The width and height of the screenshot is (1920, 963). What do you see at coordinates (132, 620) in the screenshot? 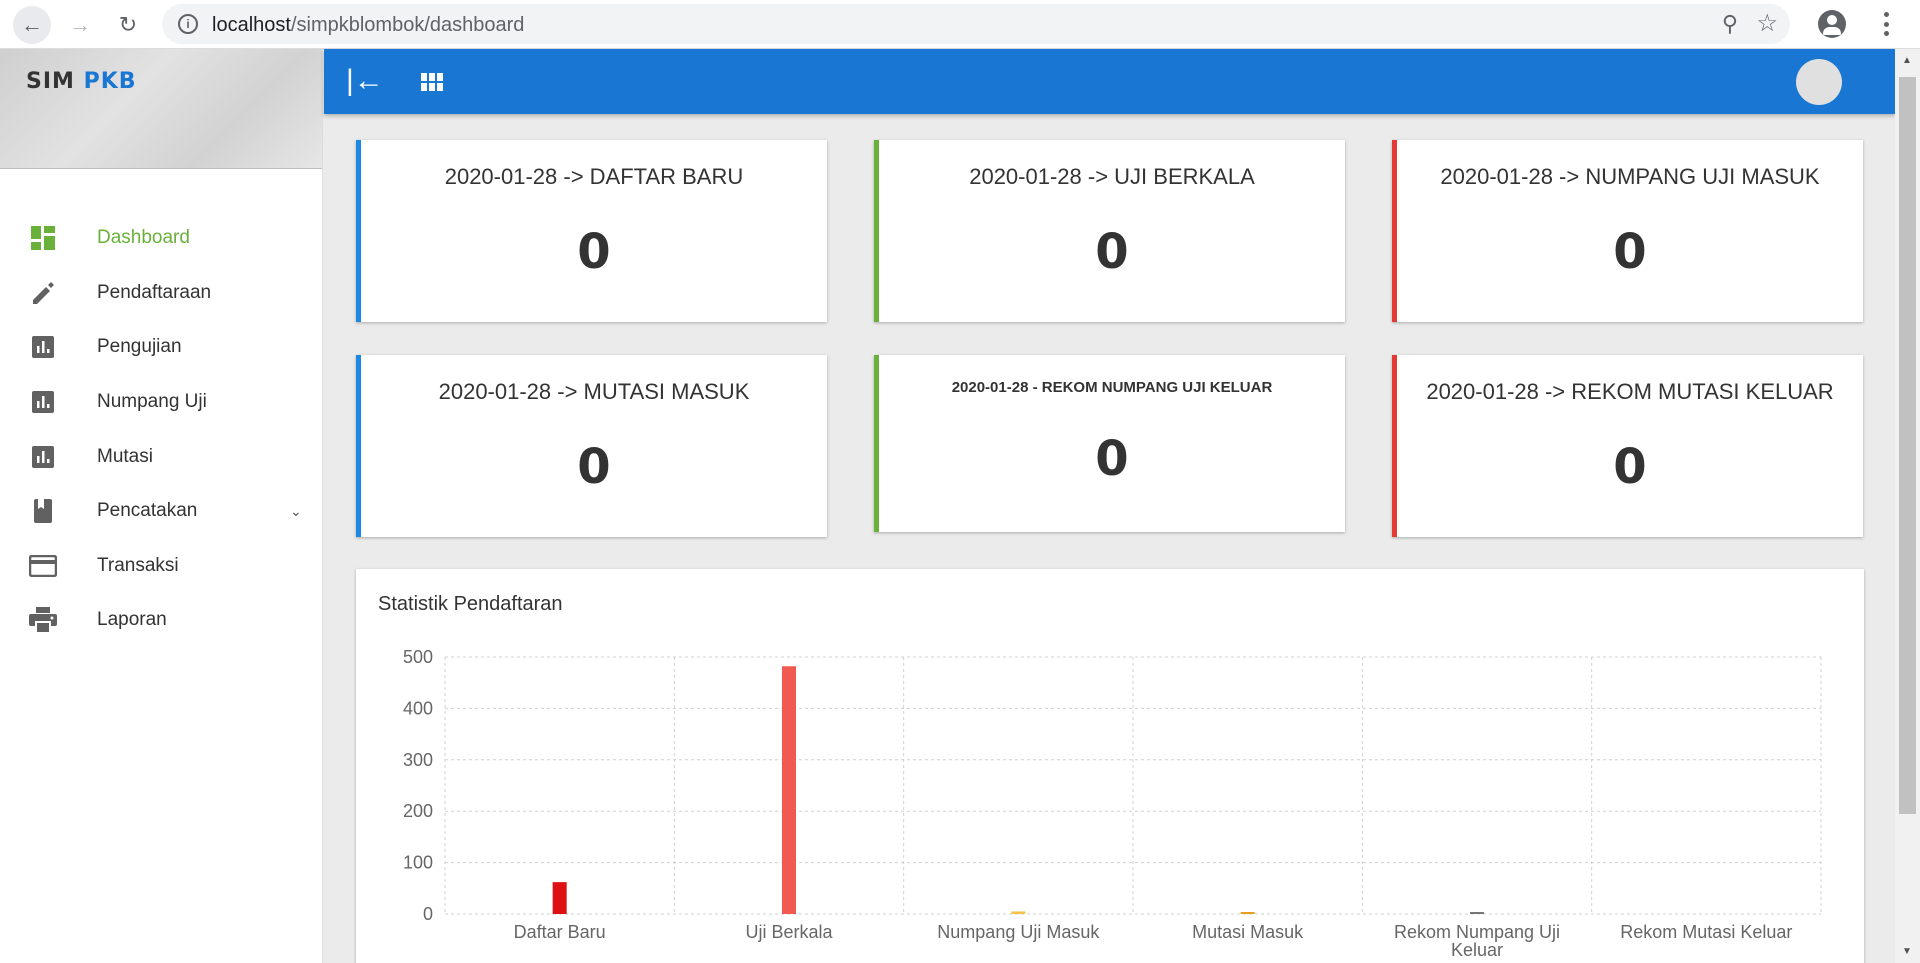
I see `sidebar-item-label: Laporan` at bounding box center [132, 620].